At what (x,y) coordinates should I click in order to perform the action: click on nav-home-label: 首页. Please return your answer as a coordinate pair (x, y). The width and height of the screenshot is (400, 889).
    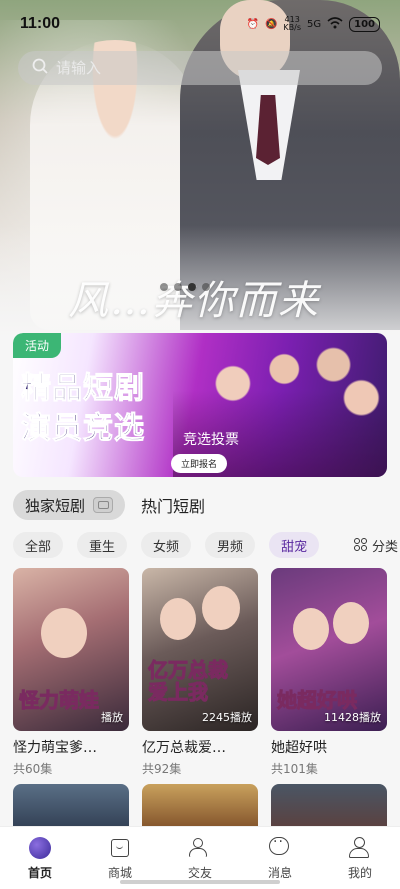
    Looking at the image, I should click on (39, 873).